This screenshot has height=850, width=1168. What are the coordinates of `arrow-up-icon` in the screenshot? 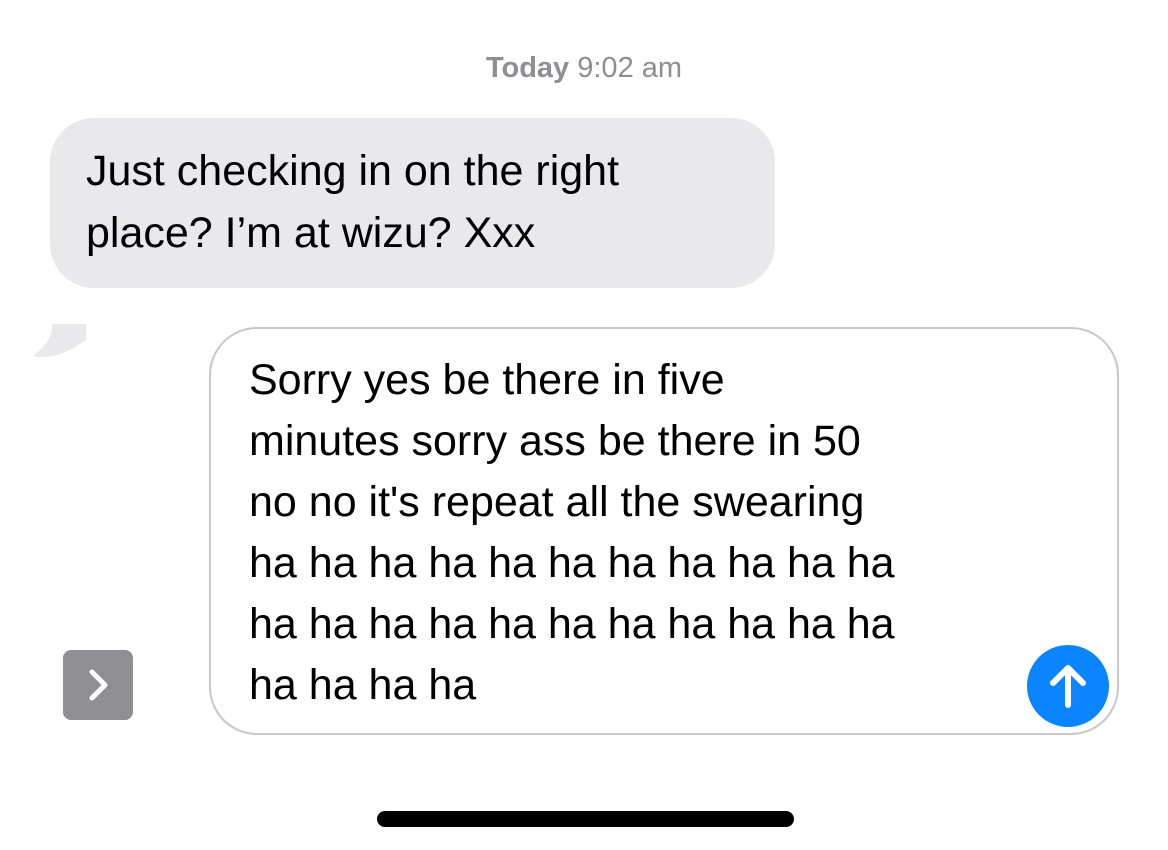 It's located at (1068, 686).